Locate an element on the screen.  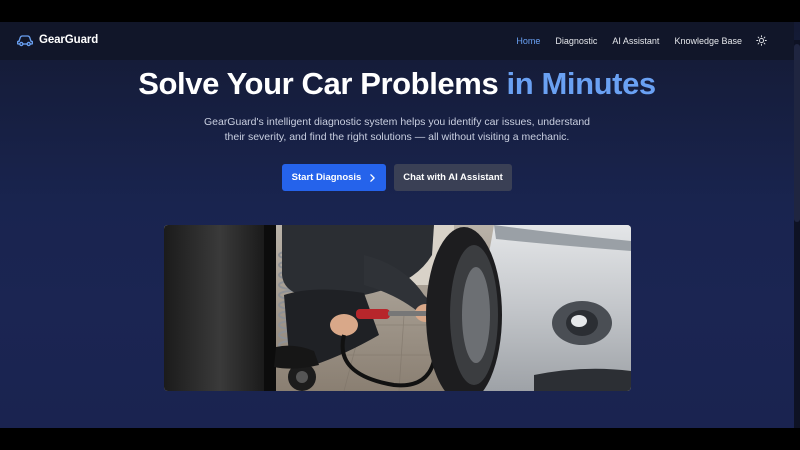
chat-ai-assistant-button: Chat with AI Assistant is located at coordinates (453, 177).